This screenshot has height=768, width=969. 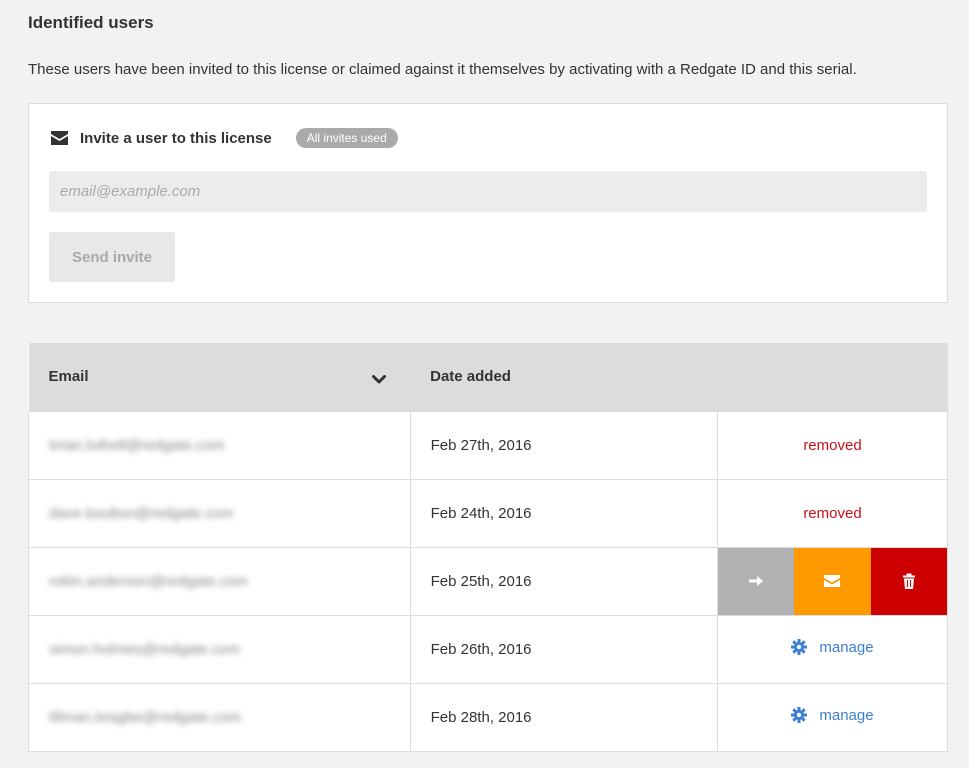 I want to click on user-email: brian.luthell@redgate.com, so click(x=137, y=445).